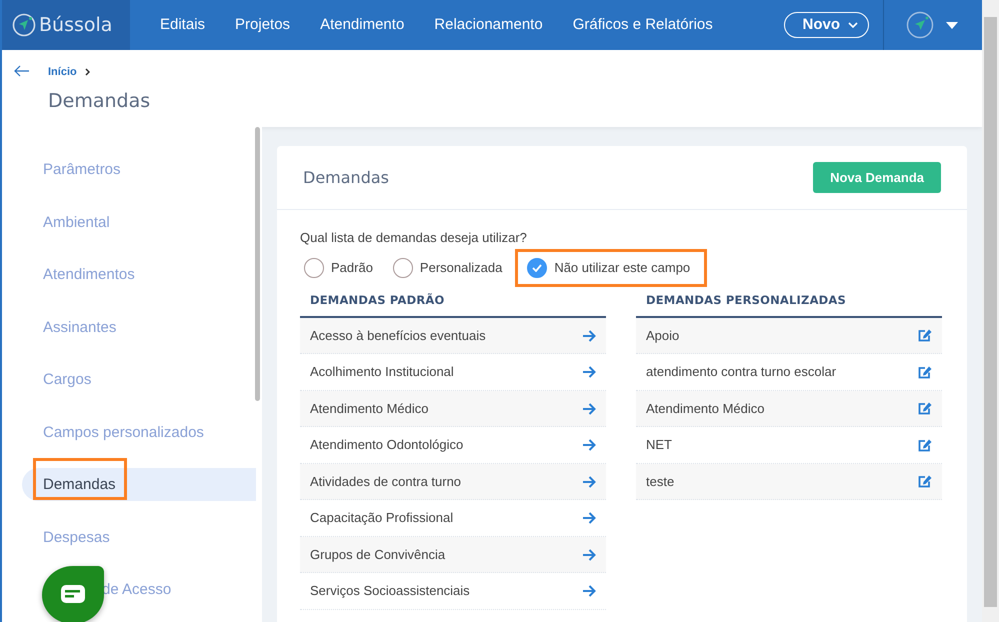 The height and width of the screenshot is (622, 999). Describe the element at coordinates (378, 555) in the screenshot. I see `list-item: Grupos de Convivência` at that location.